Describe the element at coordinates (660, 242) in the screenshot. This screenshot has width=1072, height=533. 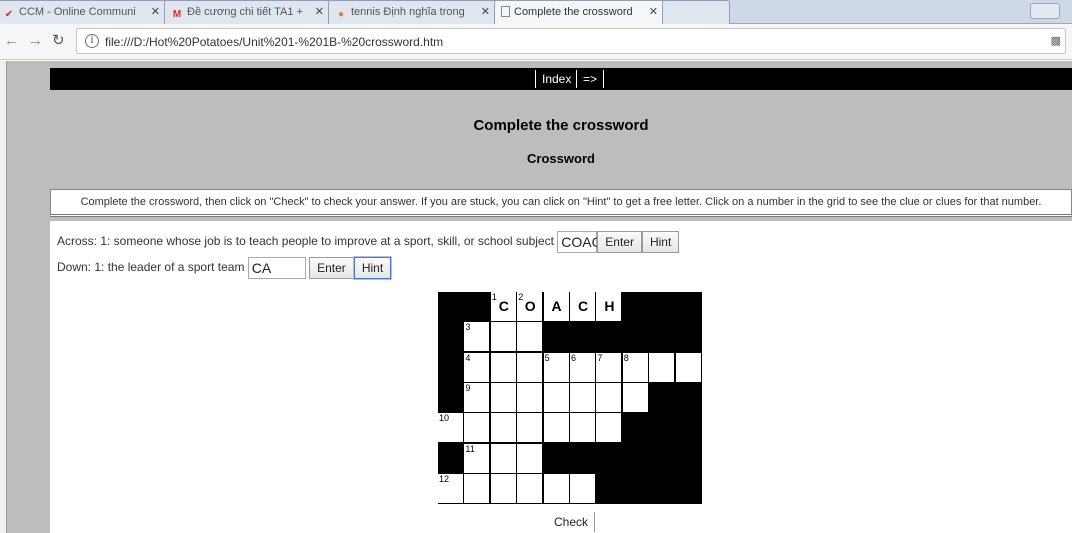
I see `across-hint-button: Hint` at that location.